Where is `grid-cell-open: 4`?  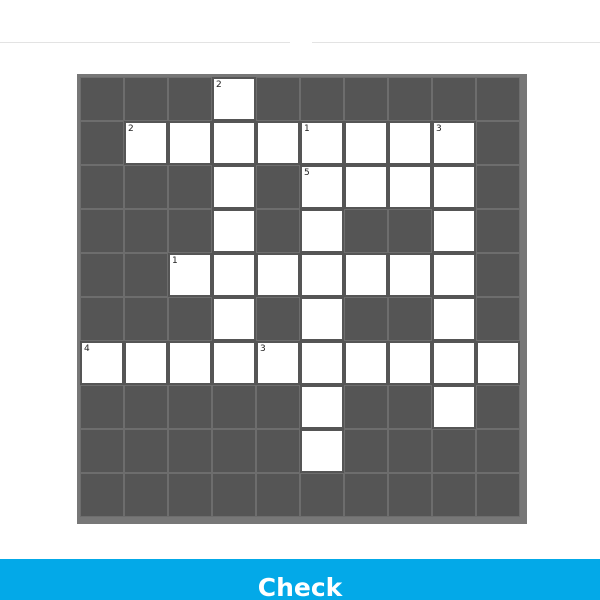 grid-cell-open: 4 is located at coordinates (102, 363).